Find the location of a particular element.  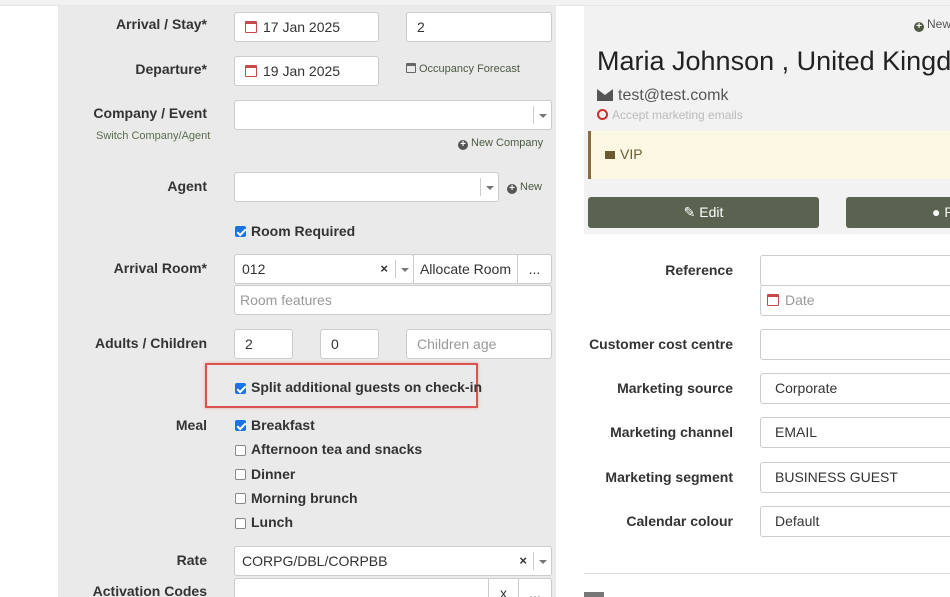

room-required-checkbox is located at coordinates (240, 231).